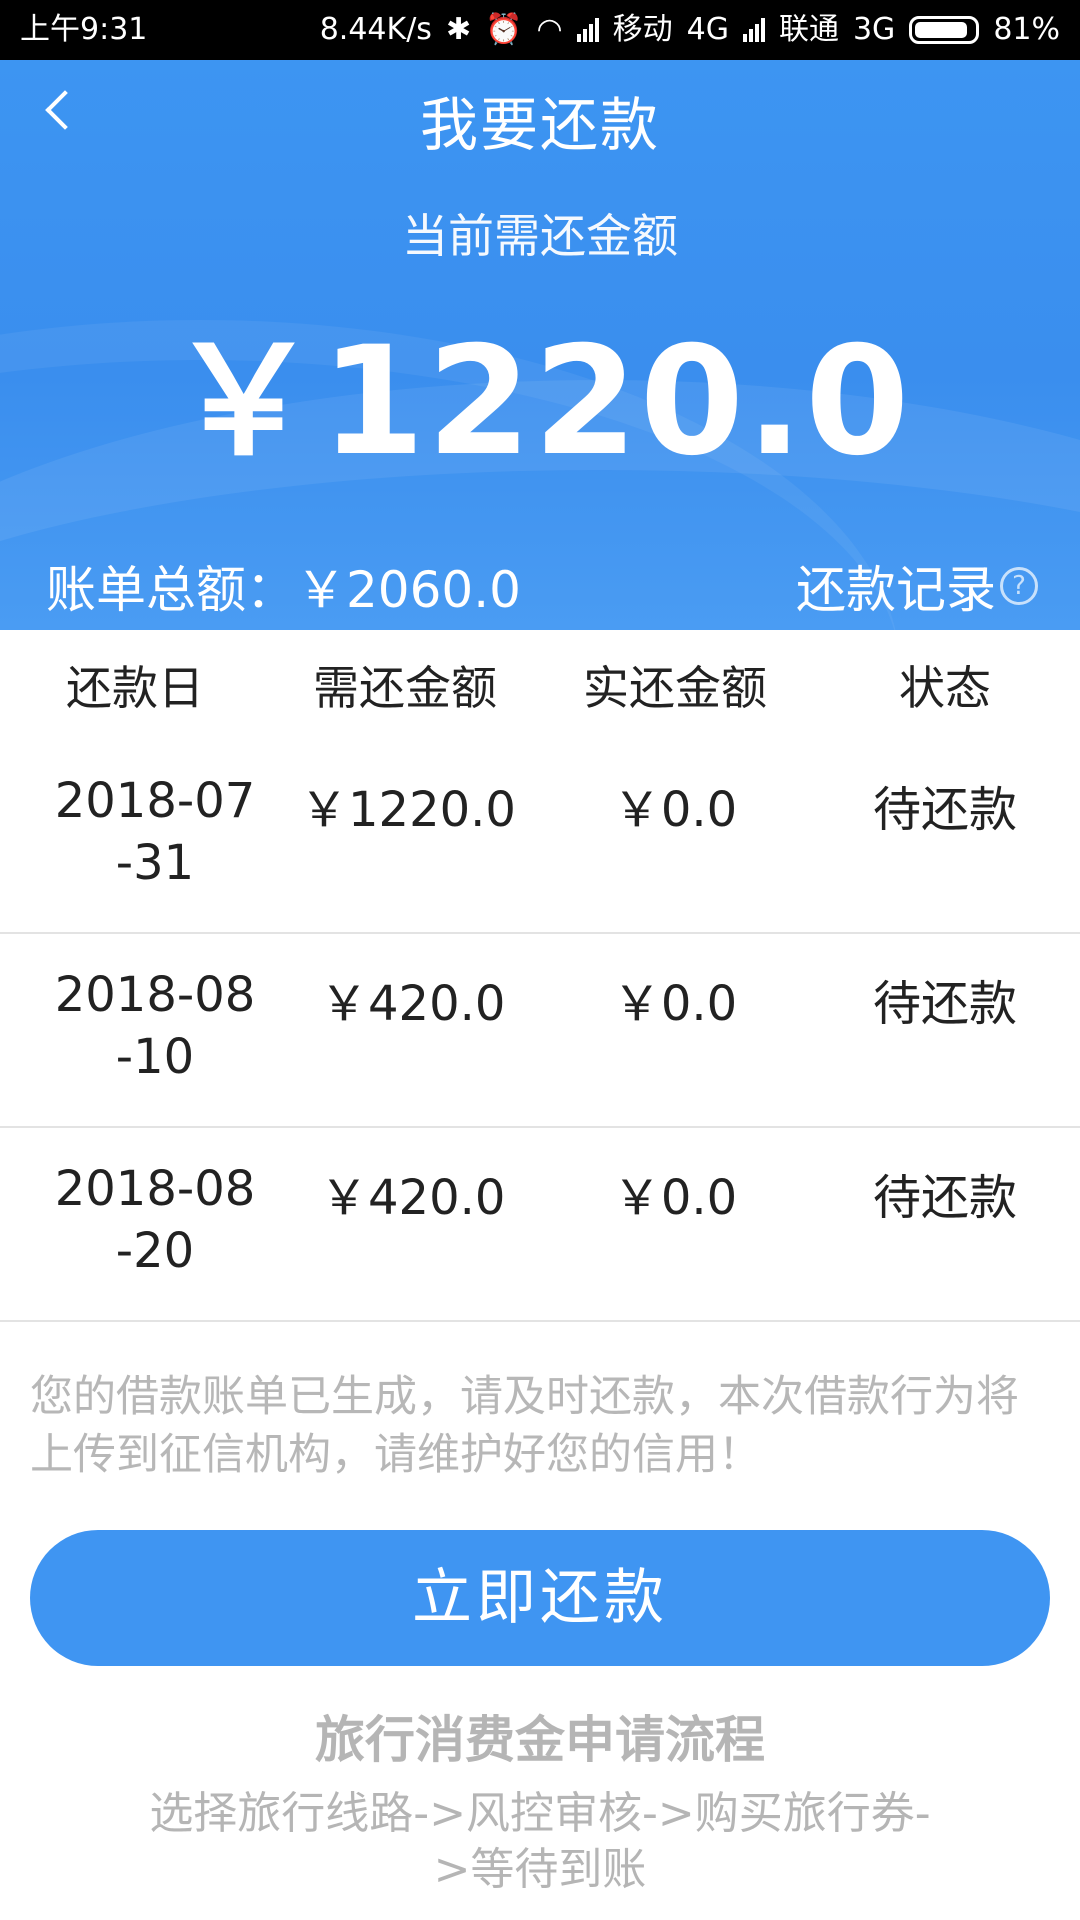 The image size is (1080, 1920). What do you see at coordinates (155, 832) in the screenshot?
I see `row-date: 2018-07-31` at bounding box center [155, 832].